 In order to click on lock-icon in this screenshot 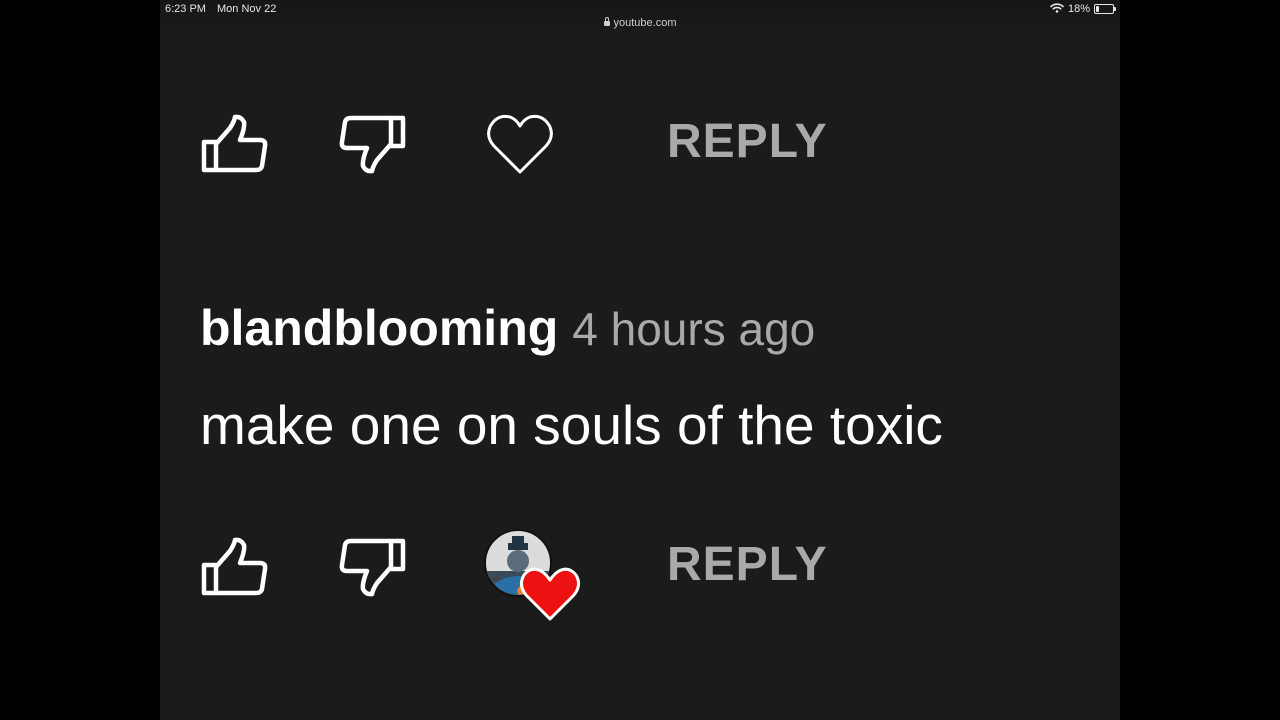, I will do `click(606, 21)`.